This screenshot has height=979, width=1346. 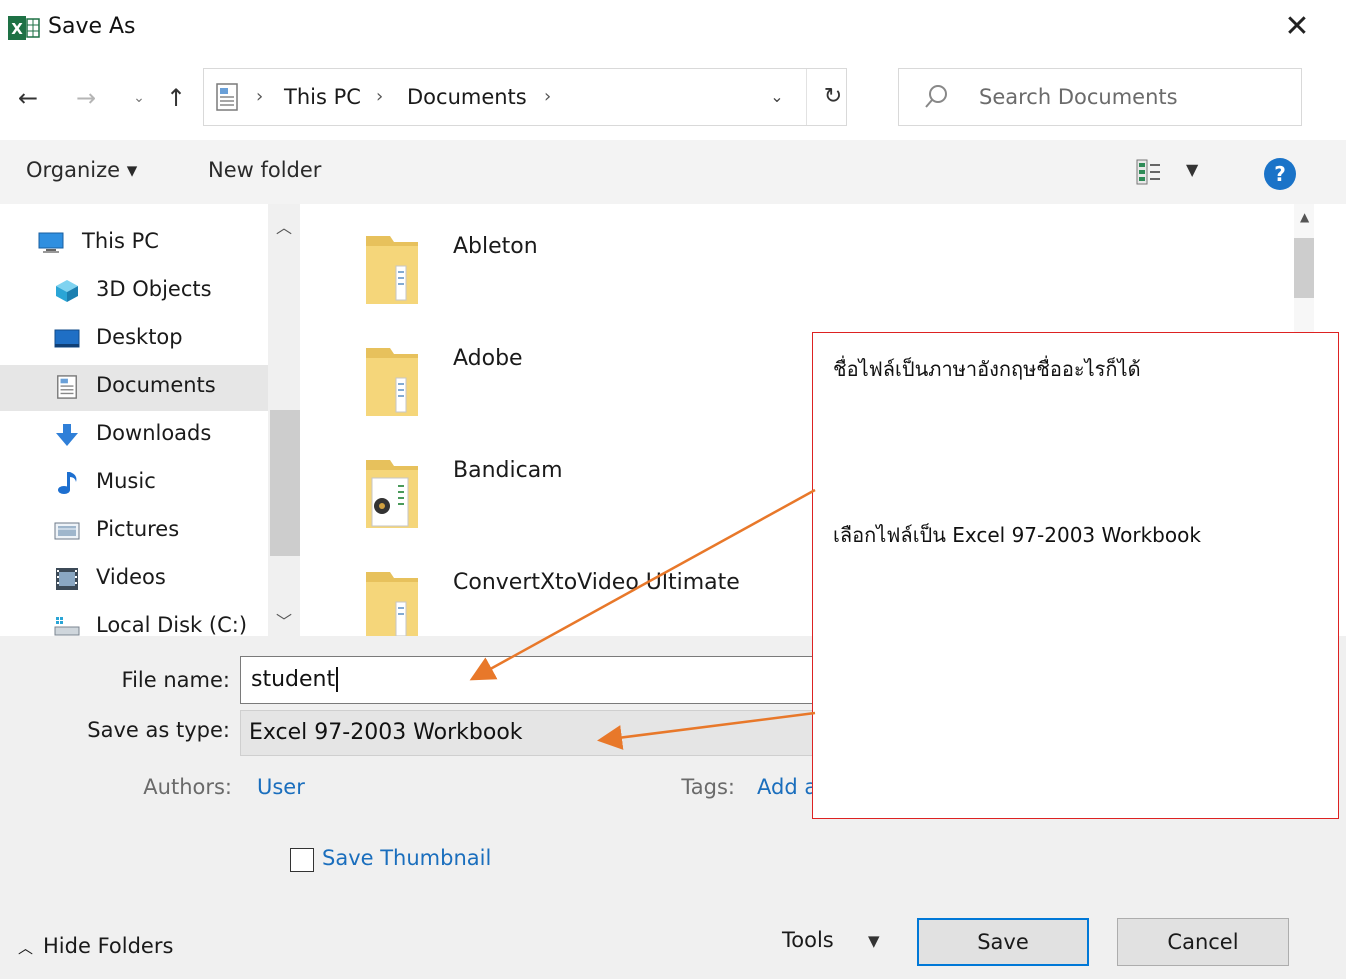 I want to click on back-button: ←, so click(x=28, y=98).